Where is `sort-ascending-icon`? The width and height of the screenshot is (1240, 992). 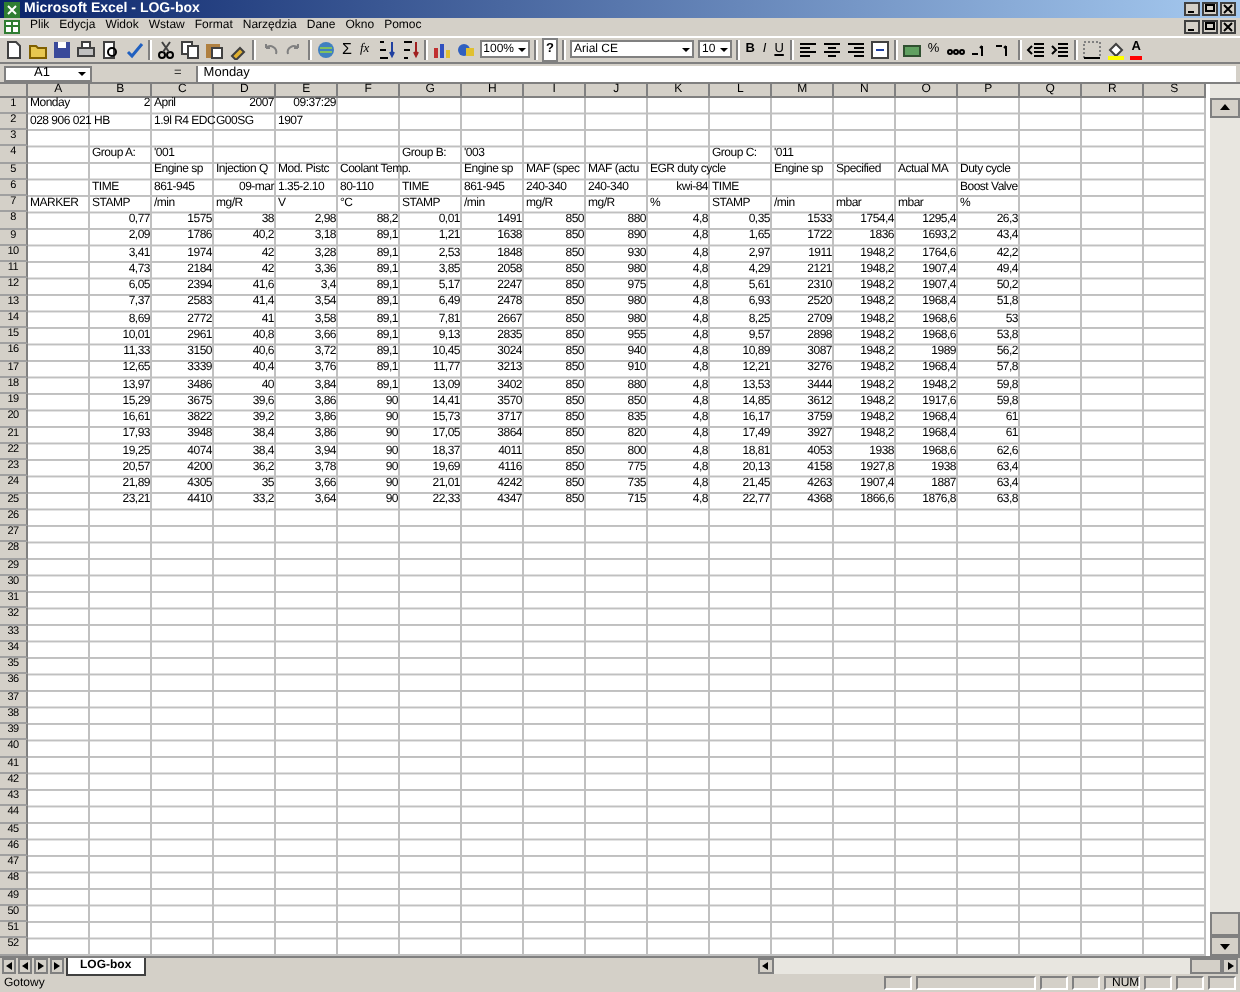 sort-ascending-icon is located at coordinates (385, 49).